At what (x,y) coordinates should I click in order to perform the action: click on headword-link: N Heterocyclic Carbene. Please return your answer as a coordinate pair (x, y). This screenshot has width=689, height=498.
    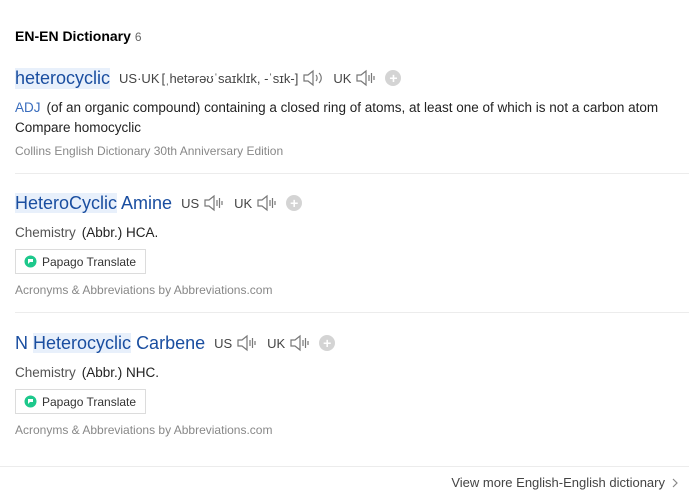
    Looking at the image, I should click on (110, 343).